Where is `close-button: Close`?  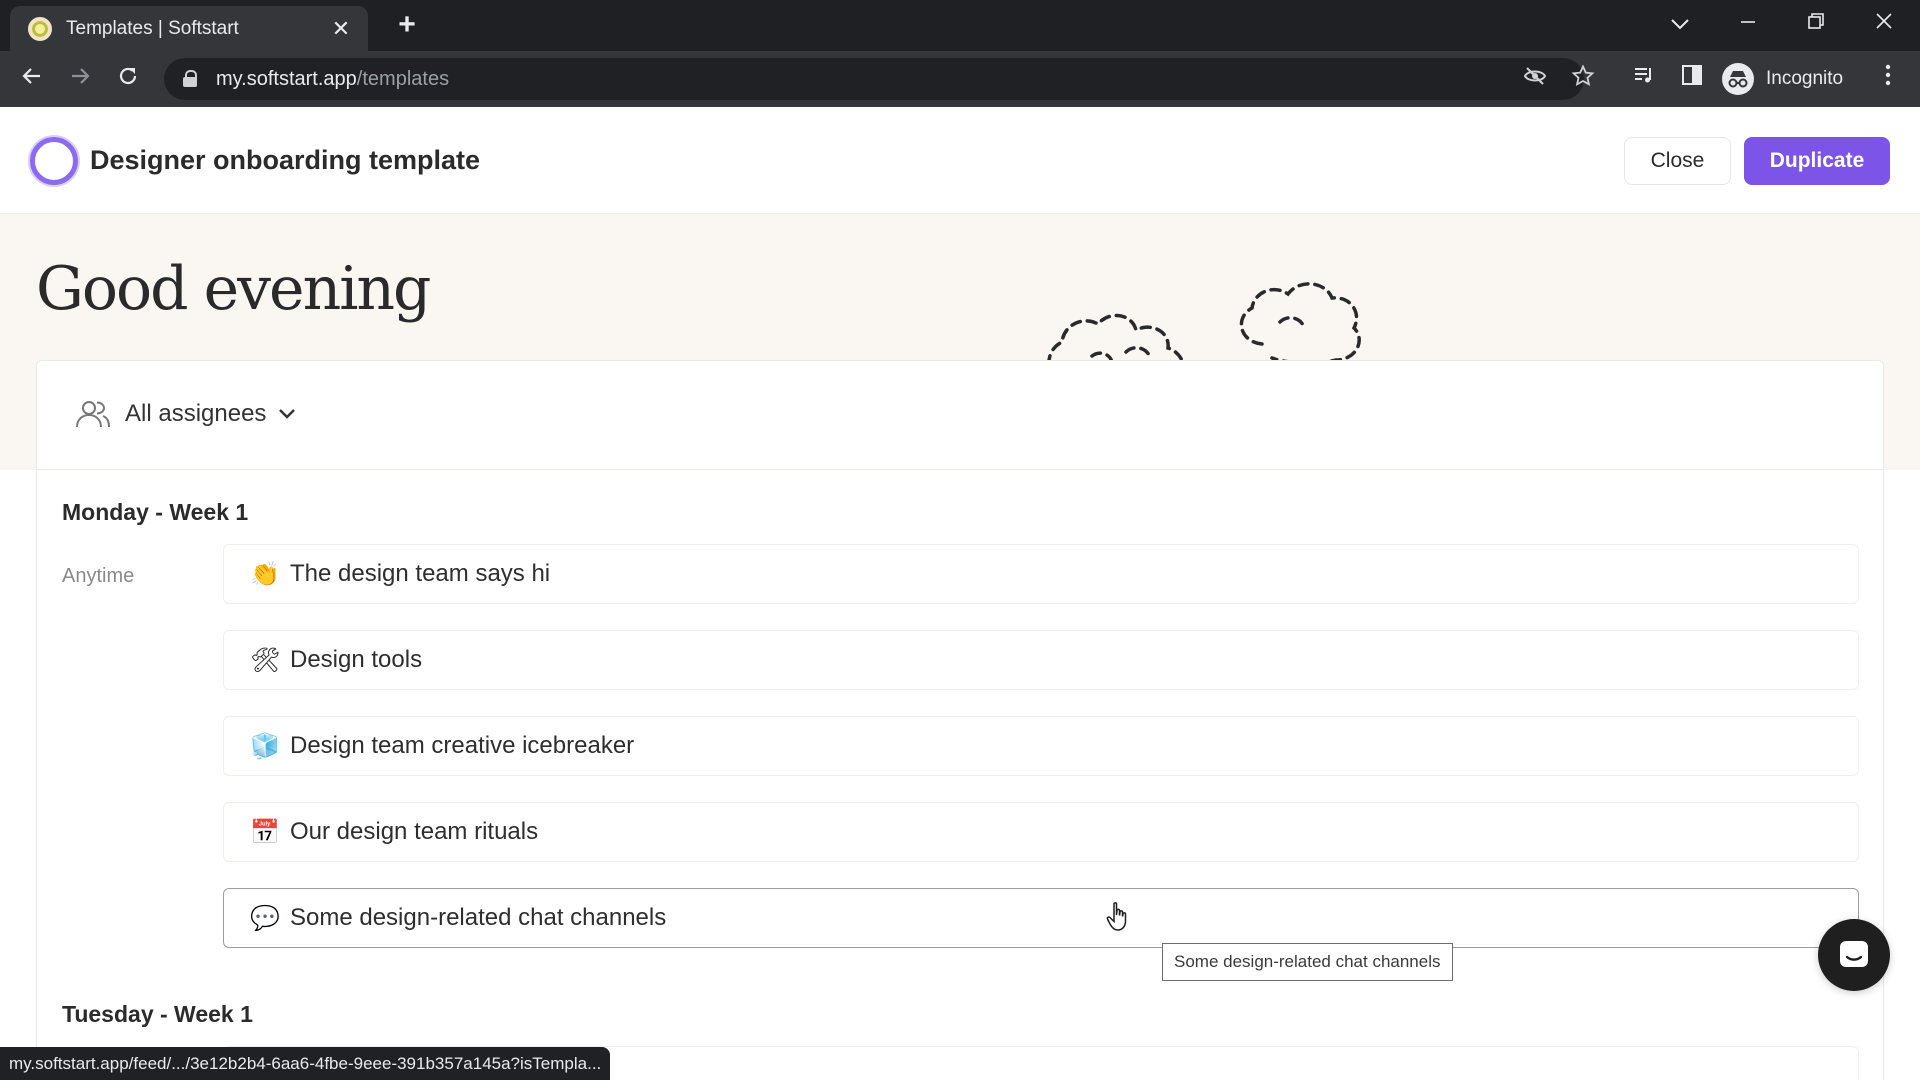
close-button: Close is located at coordinates (1677, 161).